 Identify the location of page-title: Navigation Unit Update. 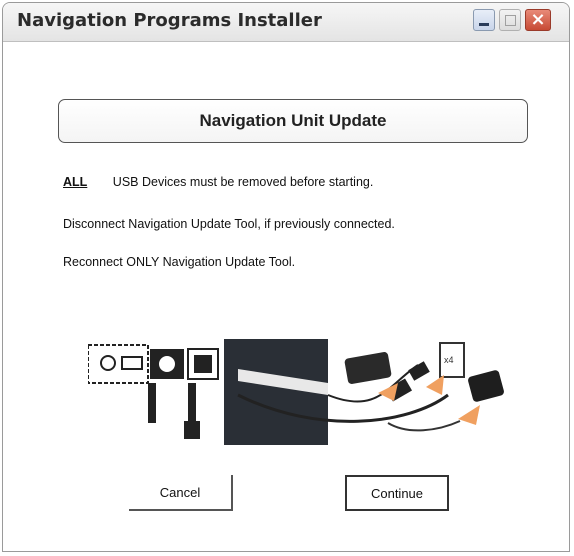
(293, 120).